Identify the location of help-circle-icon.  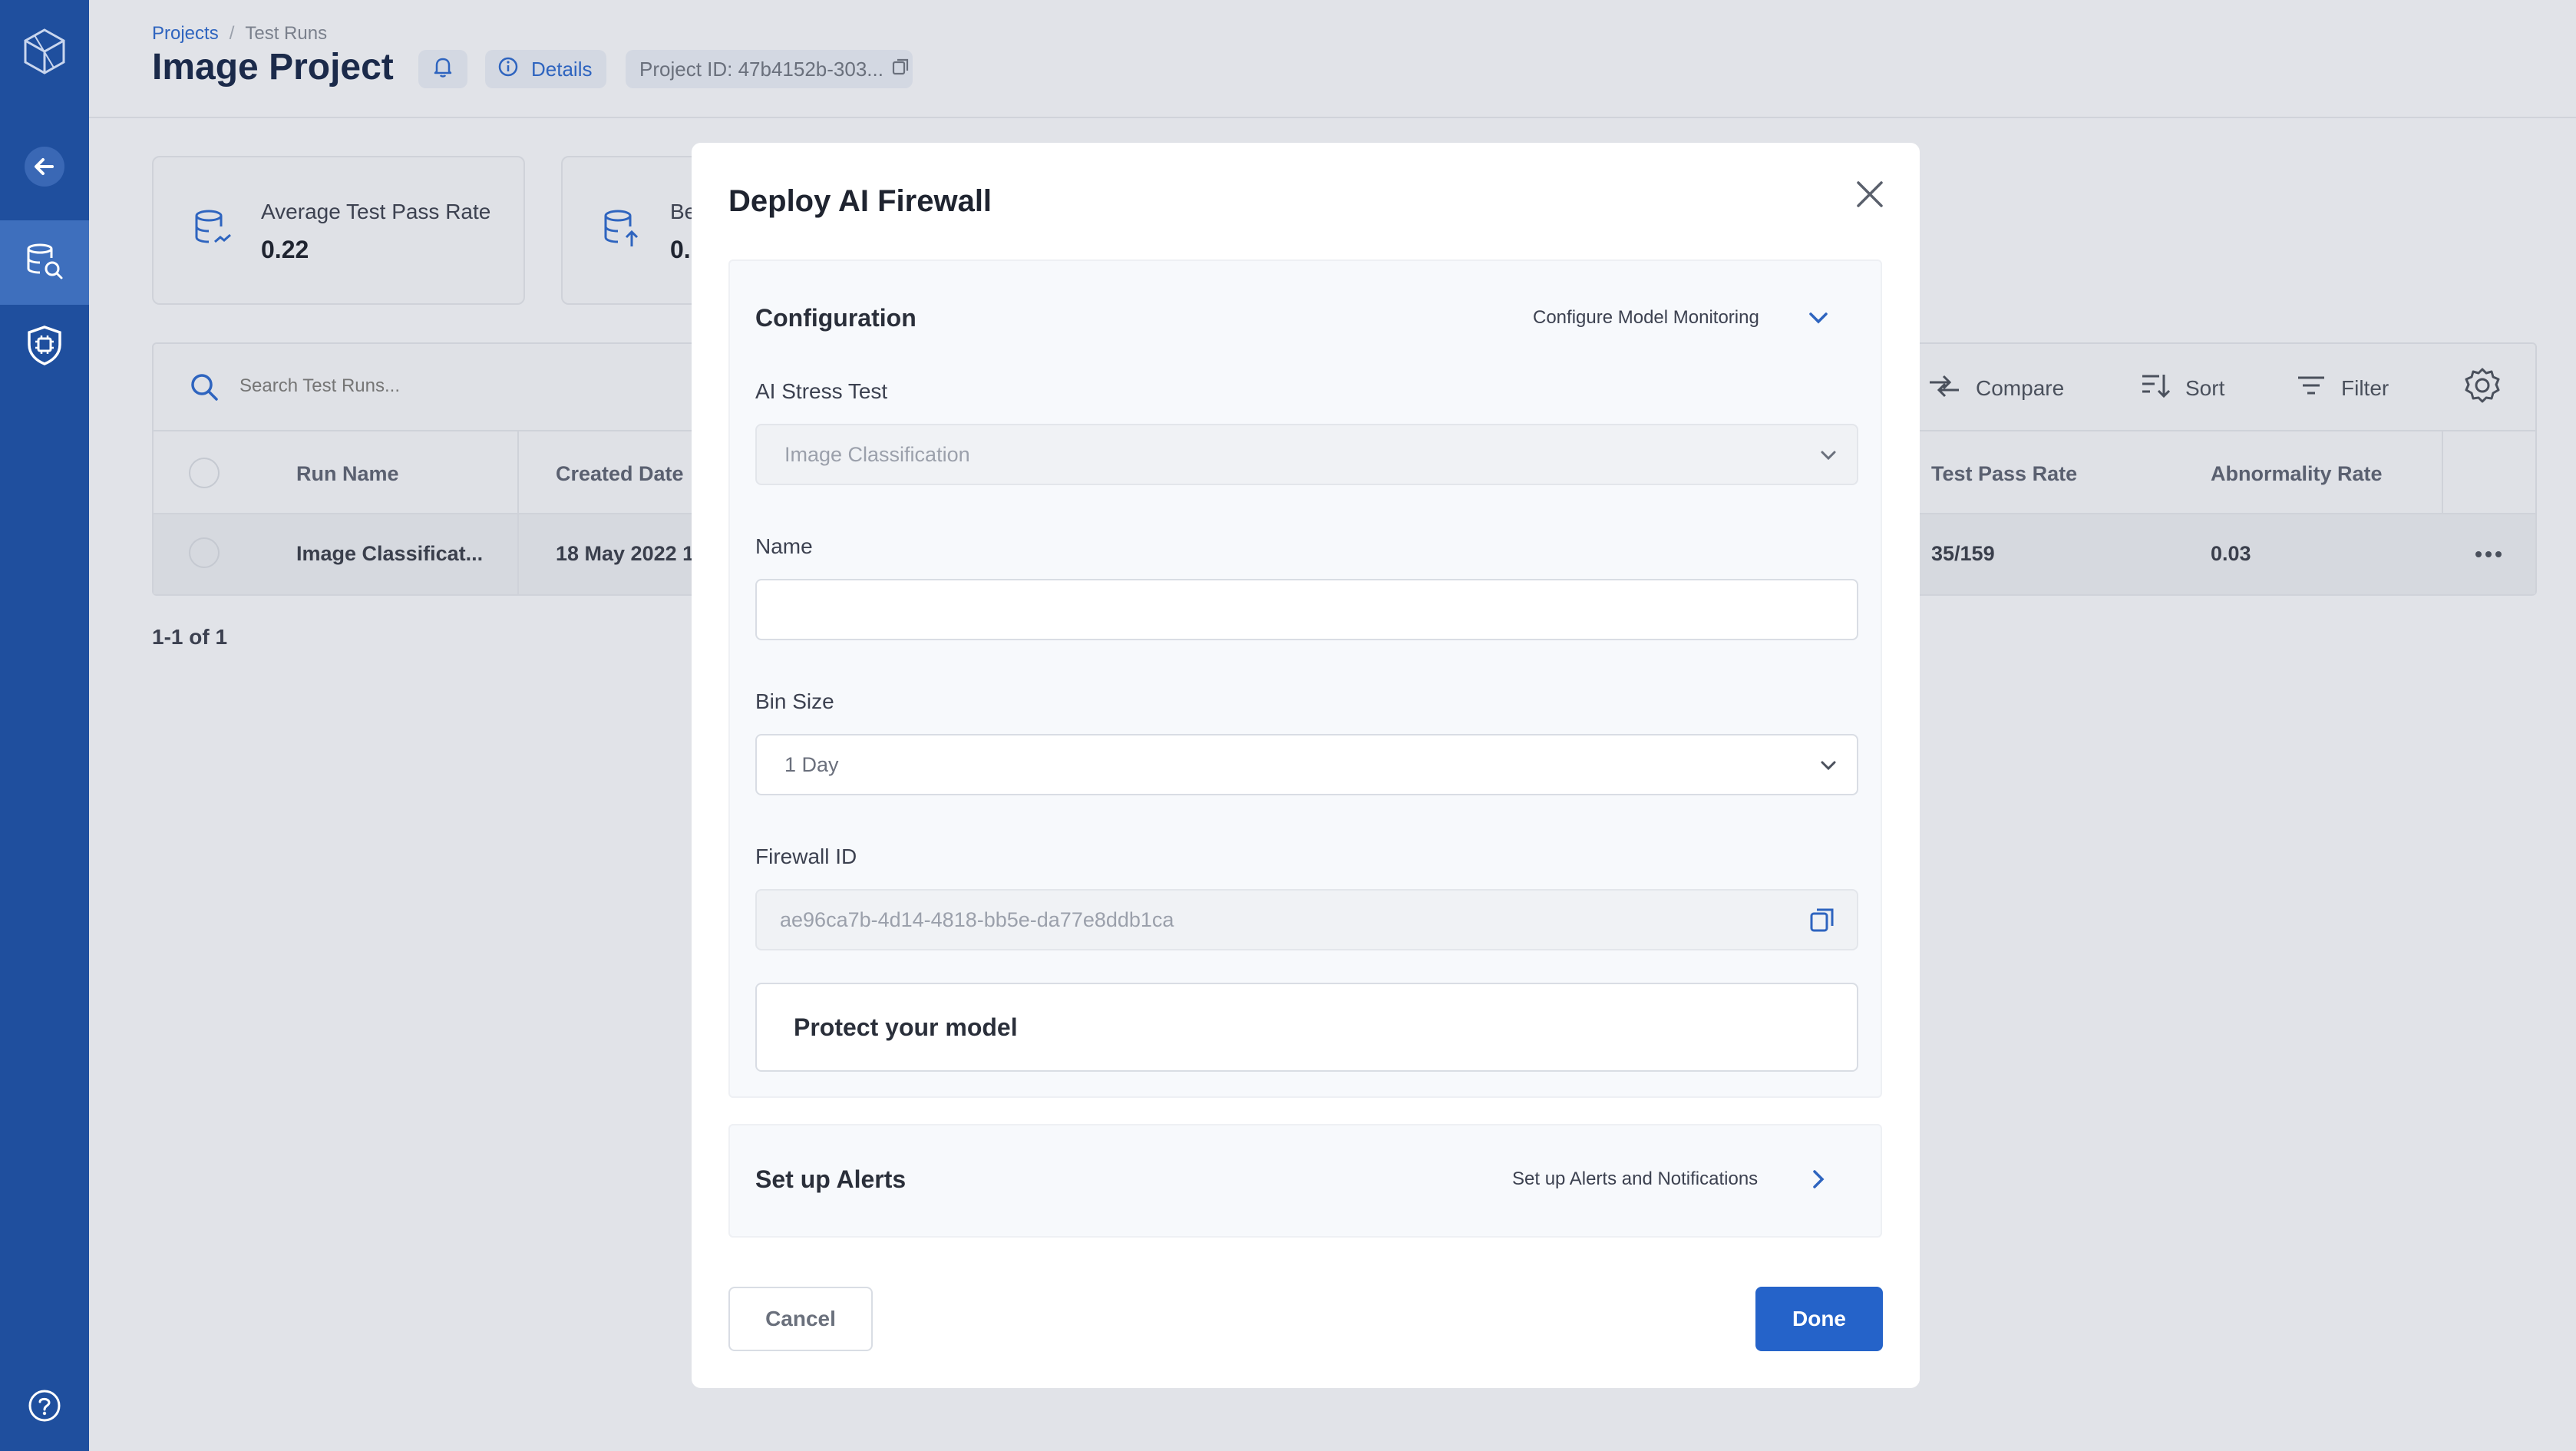
(44, 1407).